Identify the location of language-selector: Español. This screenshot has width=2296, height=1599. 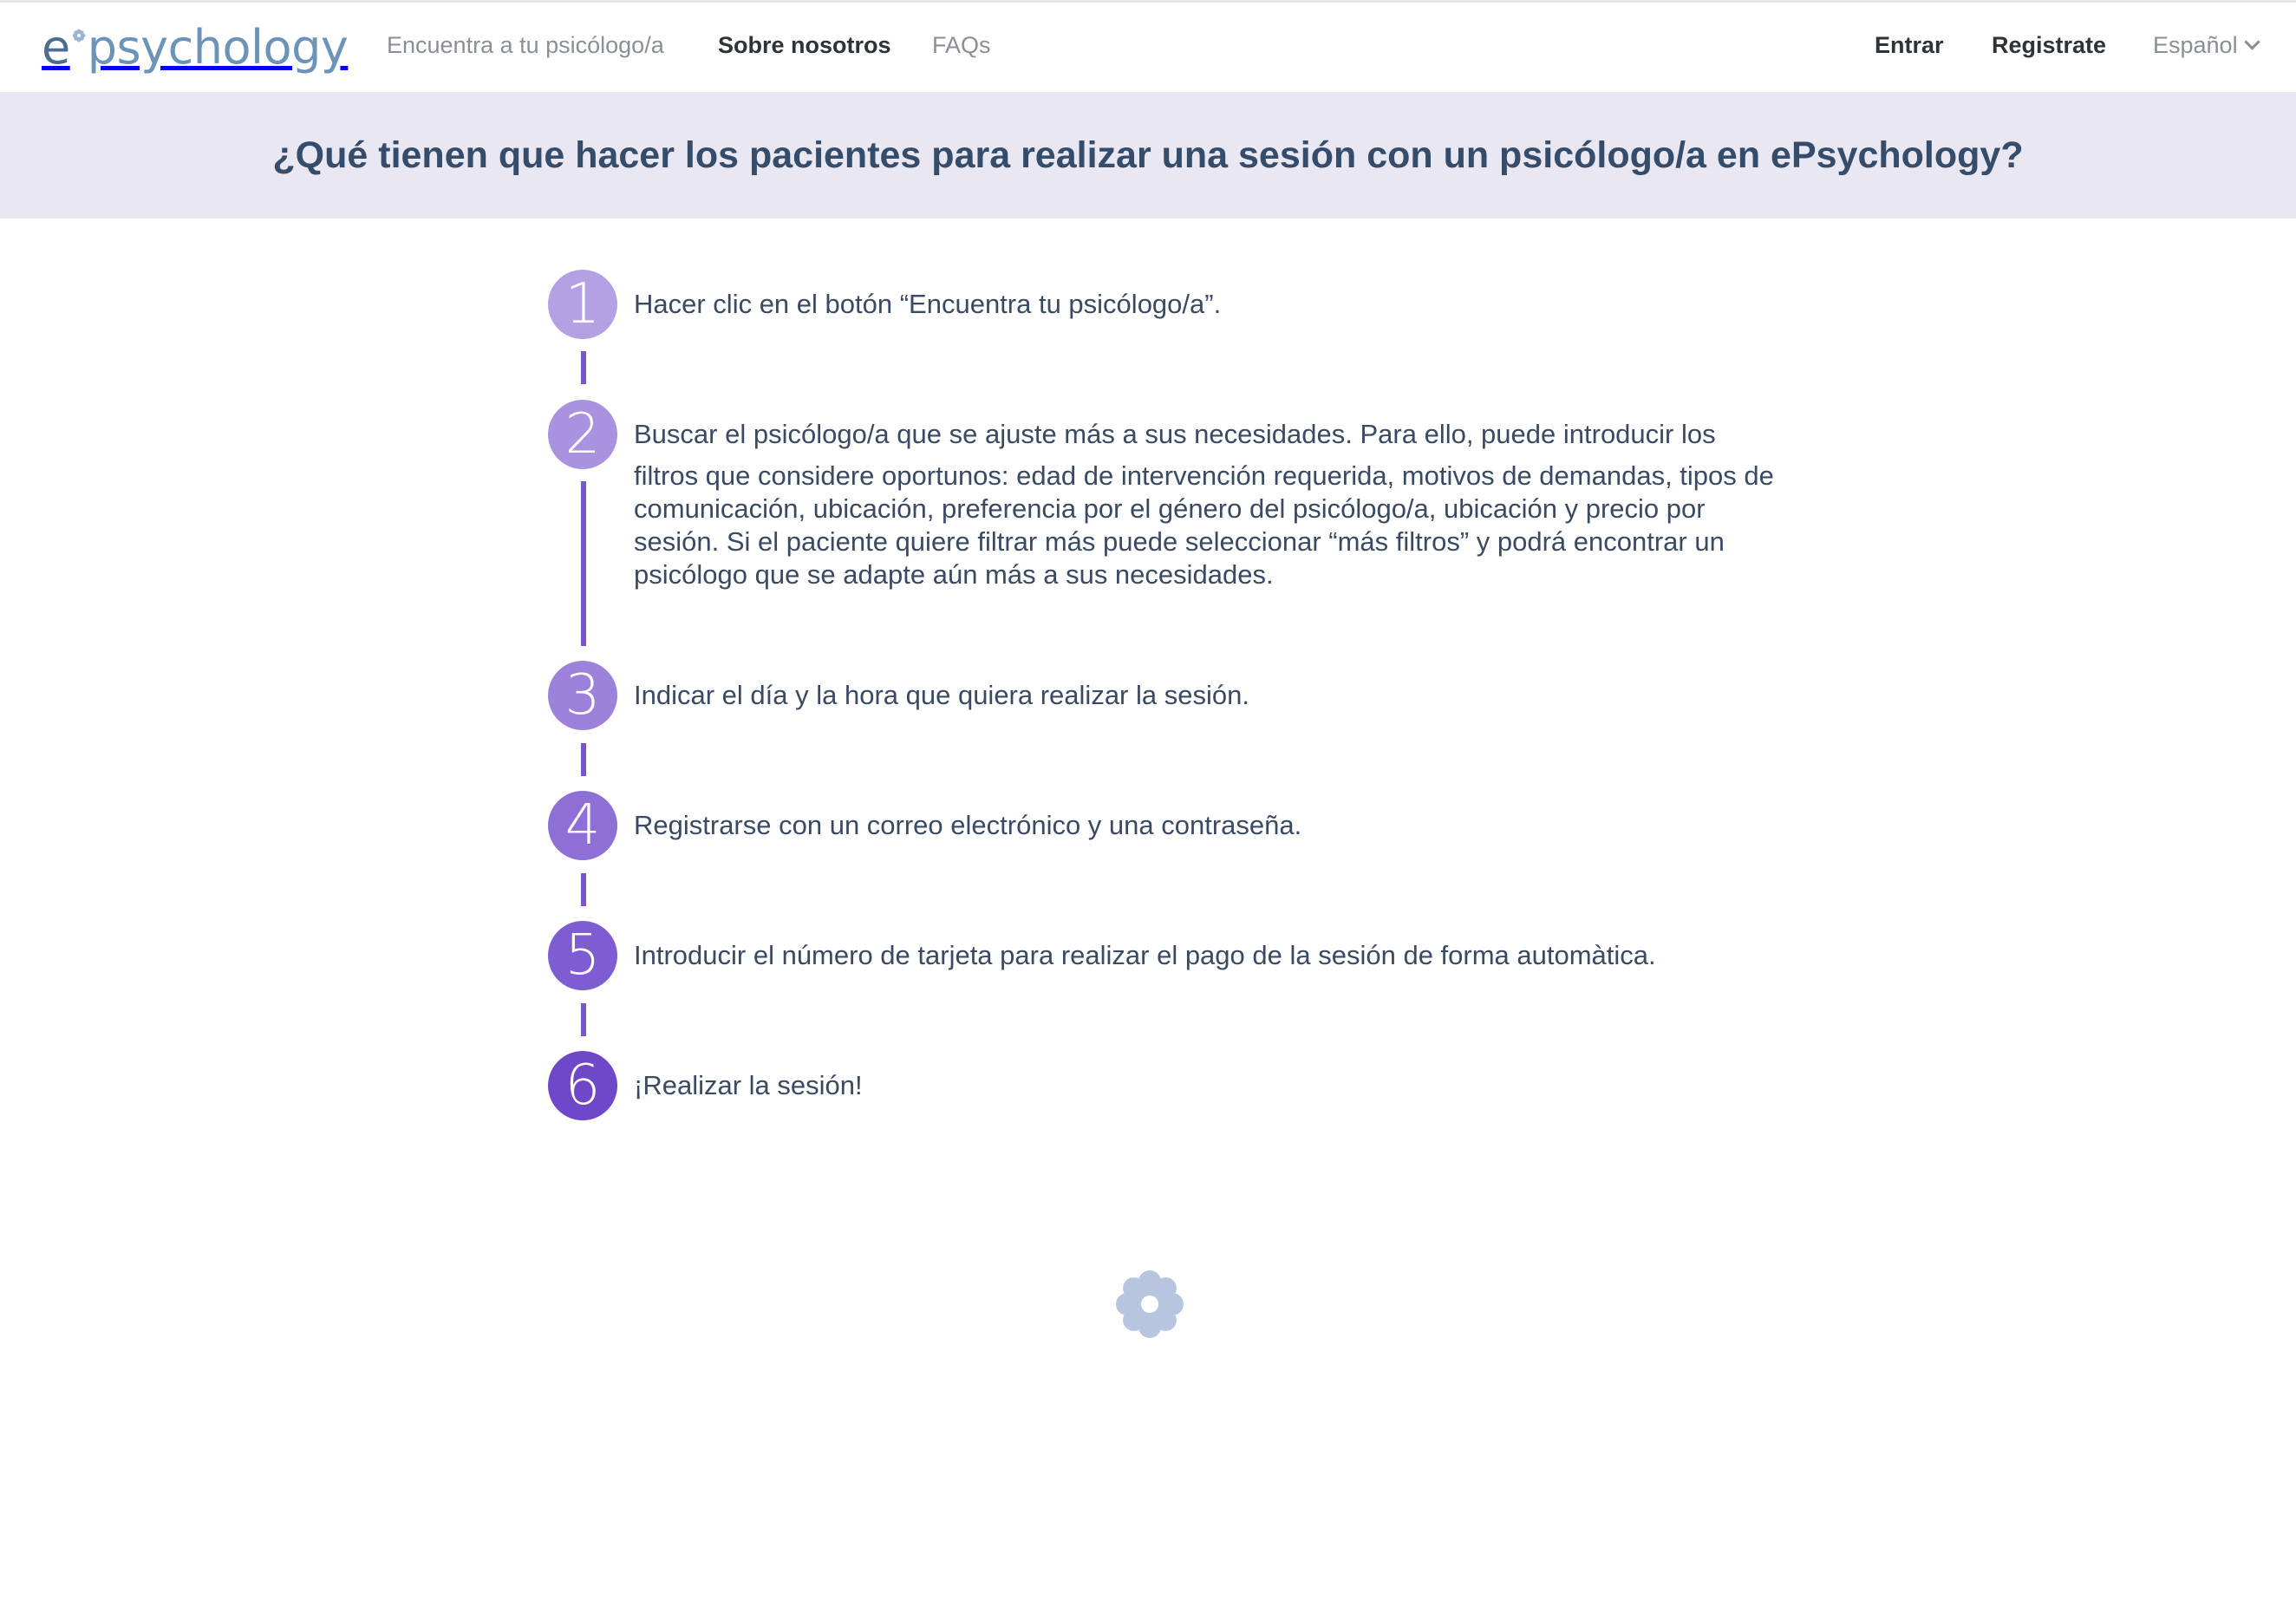
(2206, 45).